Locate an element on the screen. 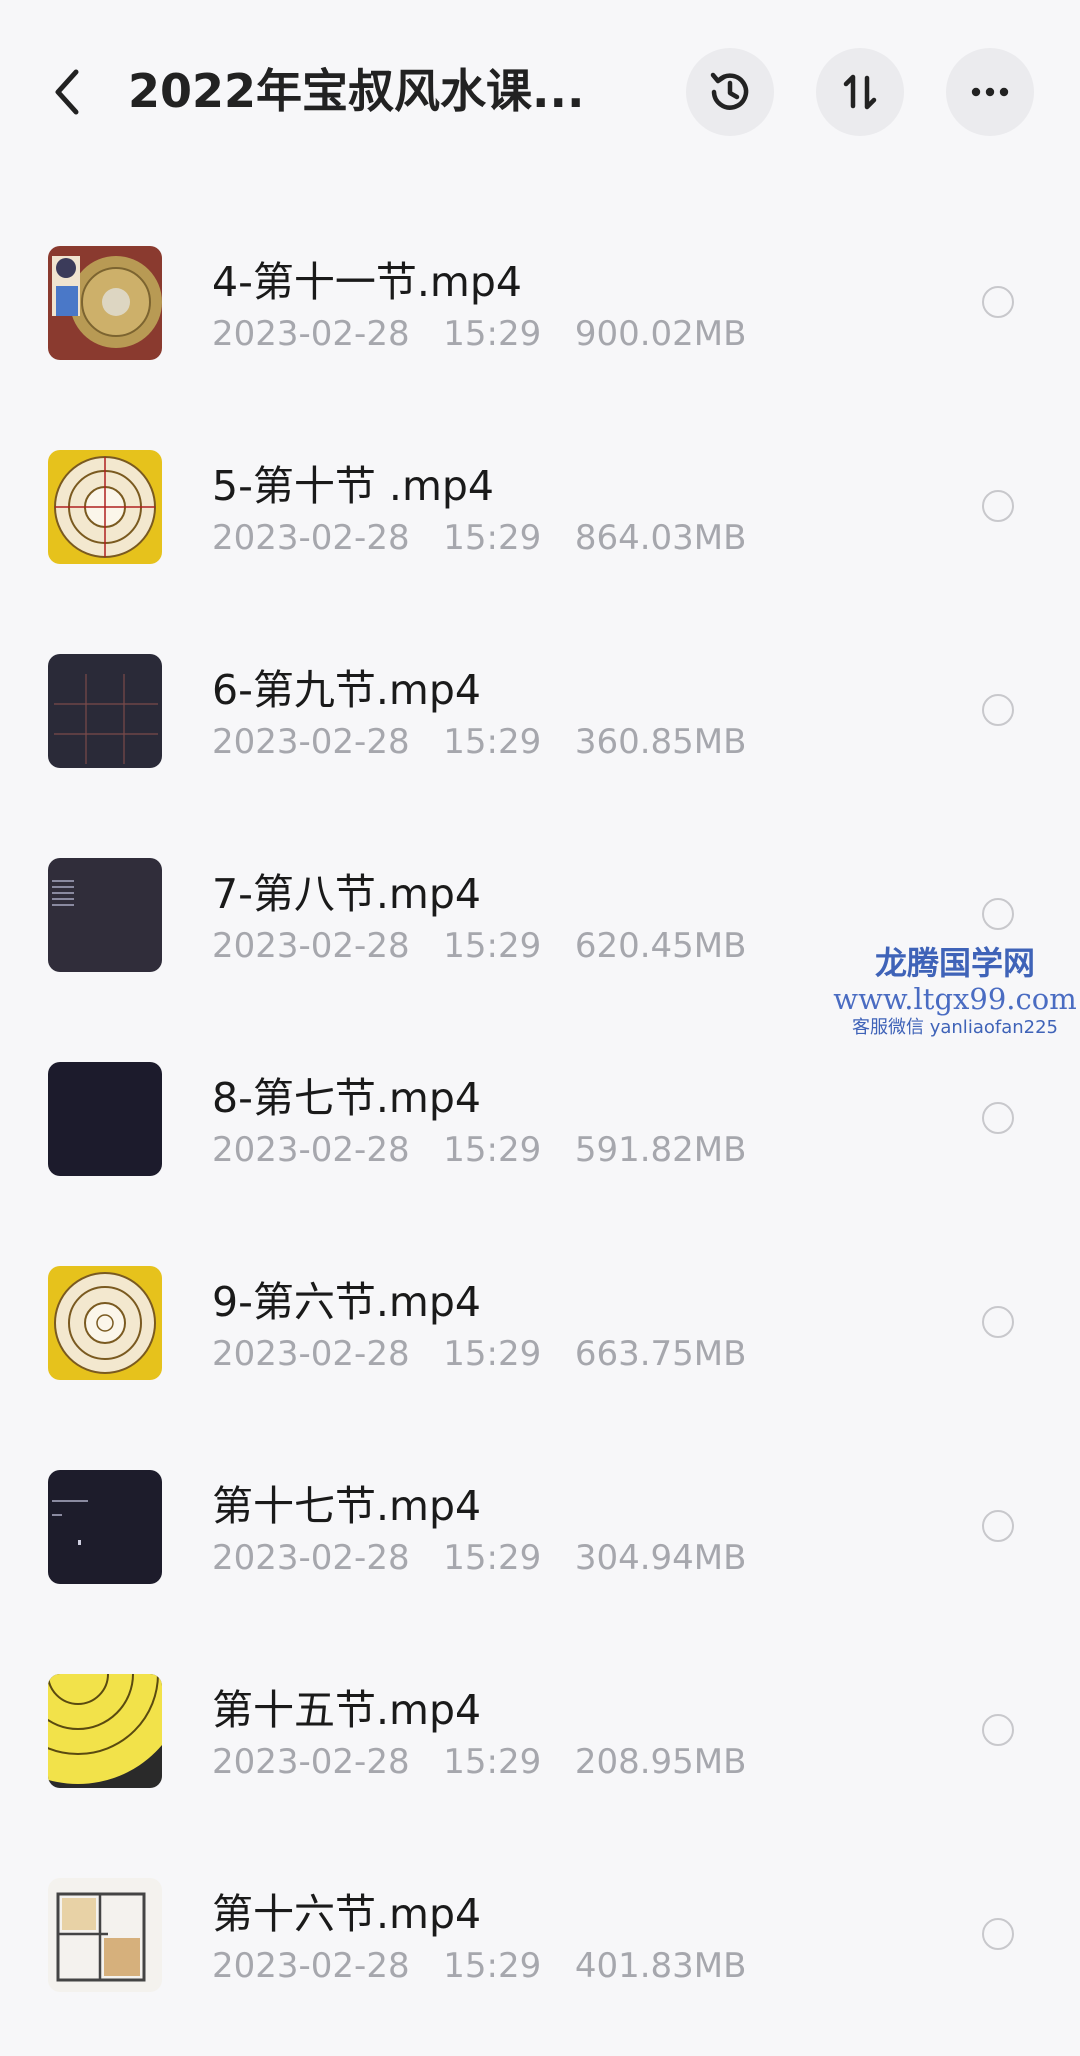 The image size is (1080, 2056). sort-button is located at coordinates (860, 92).